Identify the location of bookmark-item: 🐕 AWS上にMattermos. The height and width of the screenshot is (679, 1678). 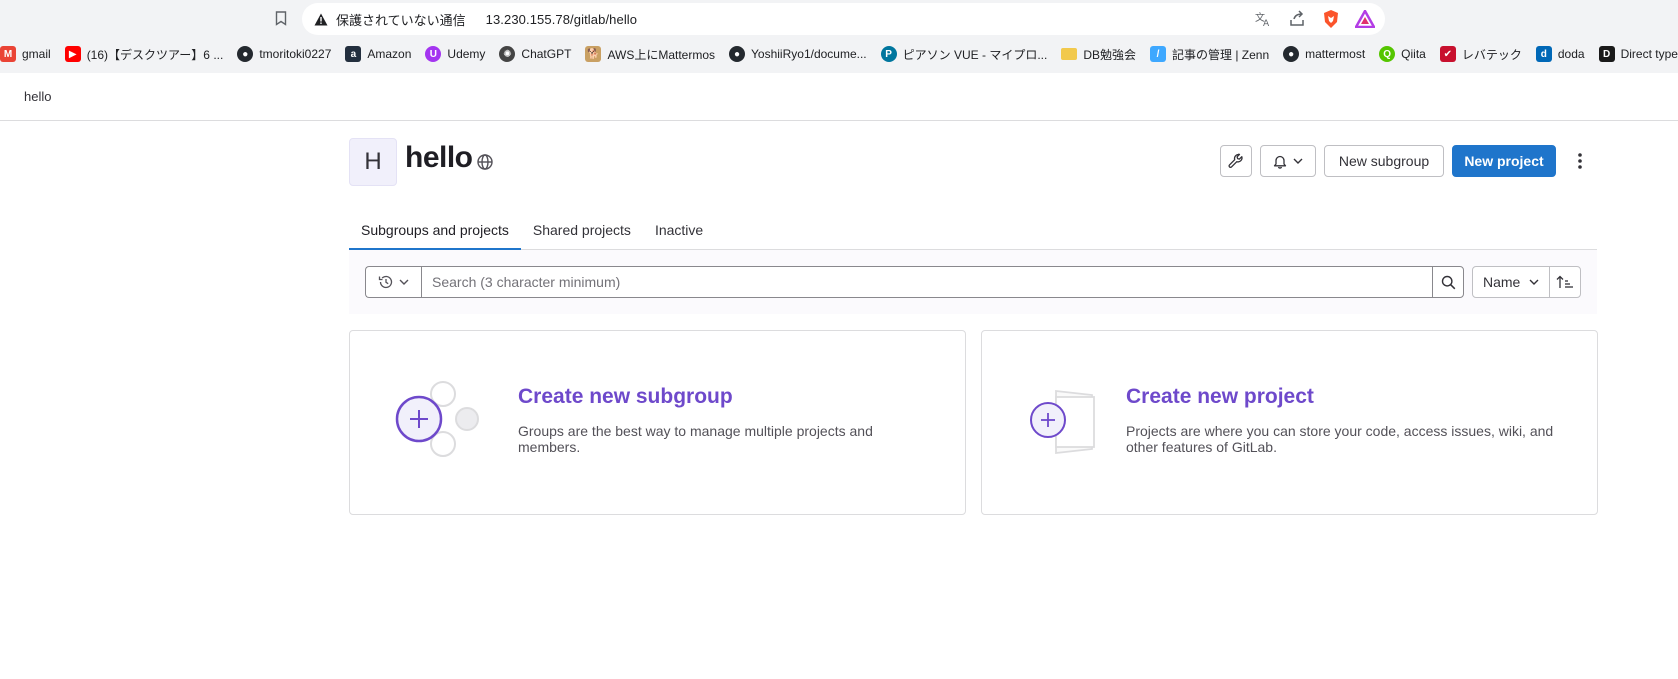
(650, 54).